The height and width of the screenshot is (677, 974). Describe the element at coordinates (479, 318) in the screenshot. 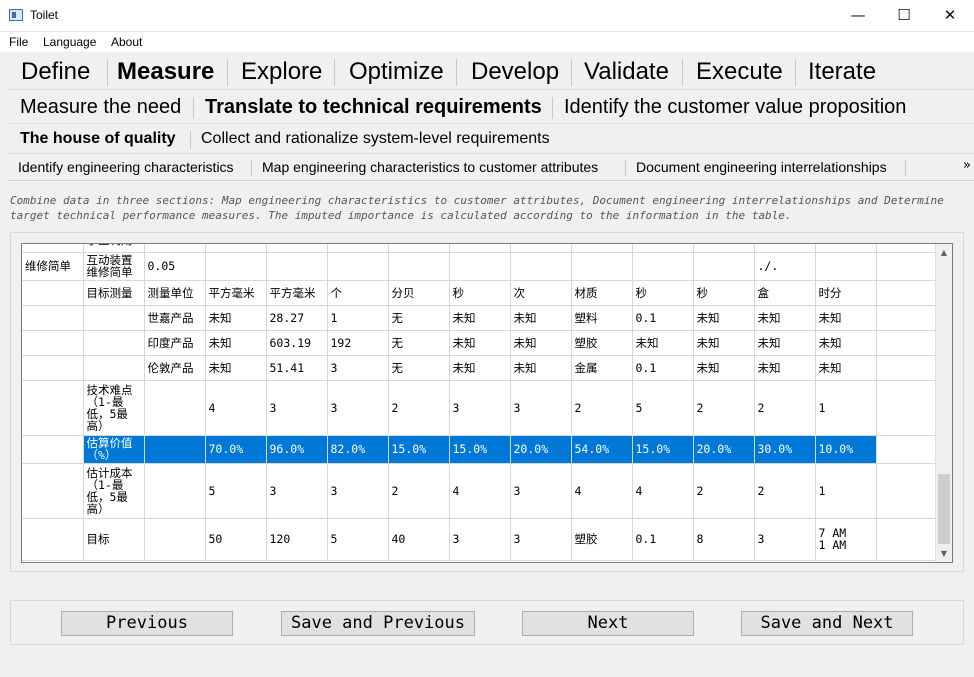

I see `table-row: 世嘉产品 未知 28.27 1 无未知 未知 塑料 0.1 未知 未知 未知` at that location.